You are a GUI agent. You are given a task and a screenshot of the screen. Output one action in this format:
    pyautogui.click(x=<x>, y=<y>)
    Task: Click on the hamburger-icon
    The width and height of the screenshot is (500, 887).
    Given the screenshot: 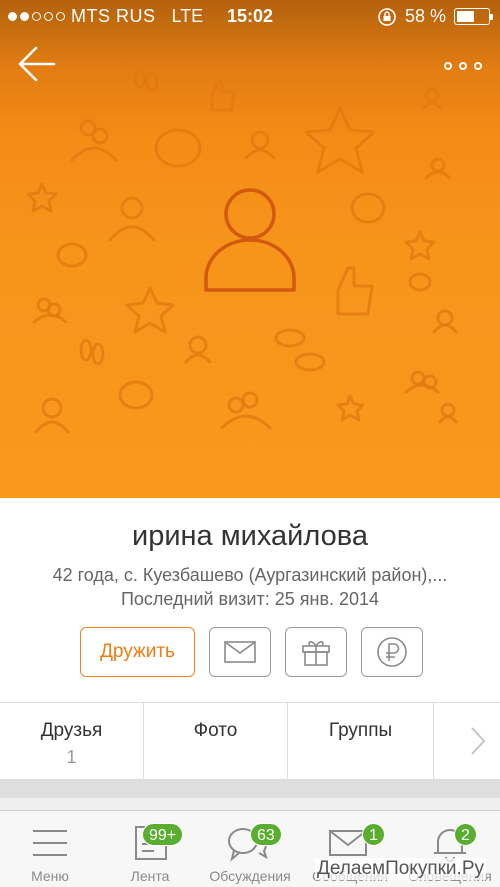 What is the action you would take?
    pyautogui.click(x=50, y=843)
    